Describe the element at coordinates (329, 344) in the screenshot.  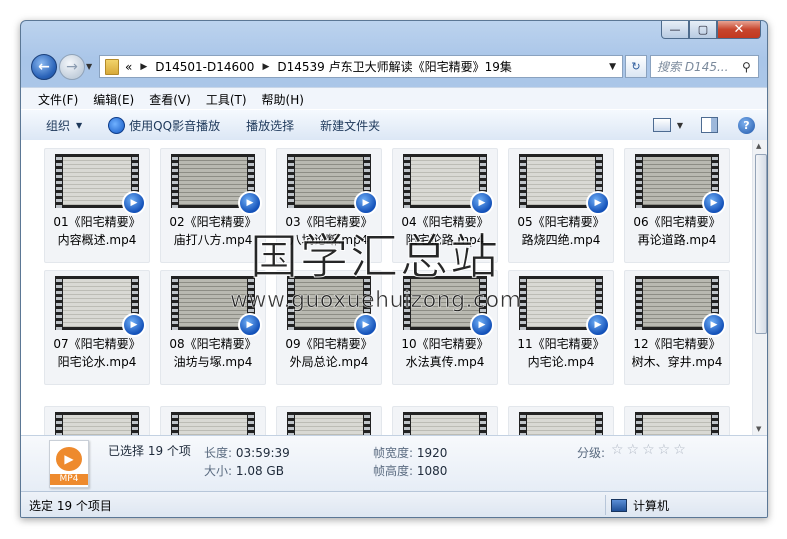
I see `file-name-line1: 09《阳宅精要》` at that location.